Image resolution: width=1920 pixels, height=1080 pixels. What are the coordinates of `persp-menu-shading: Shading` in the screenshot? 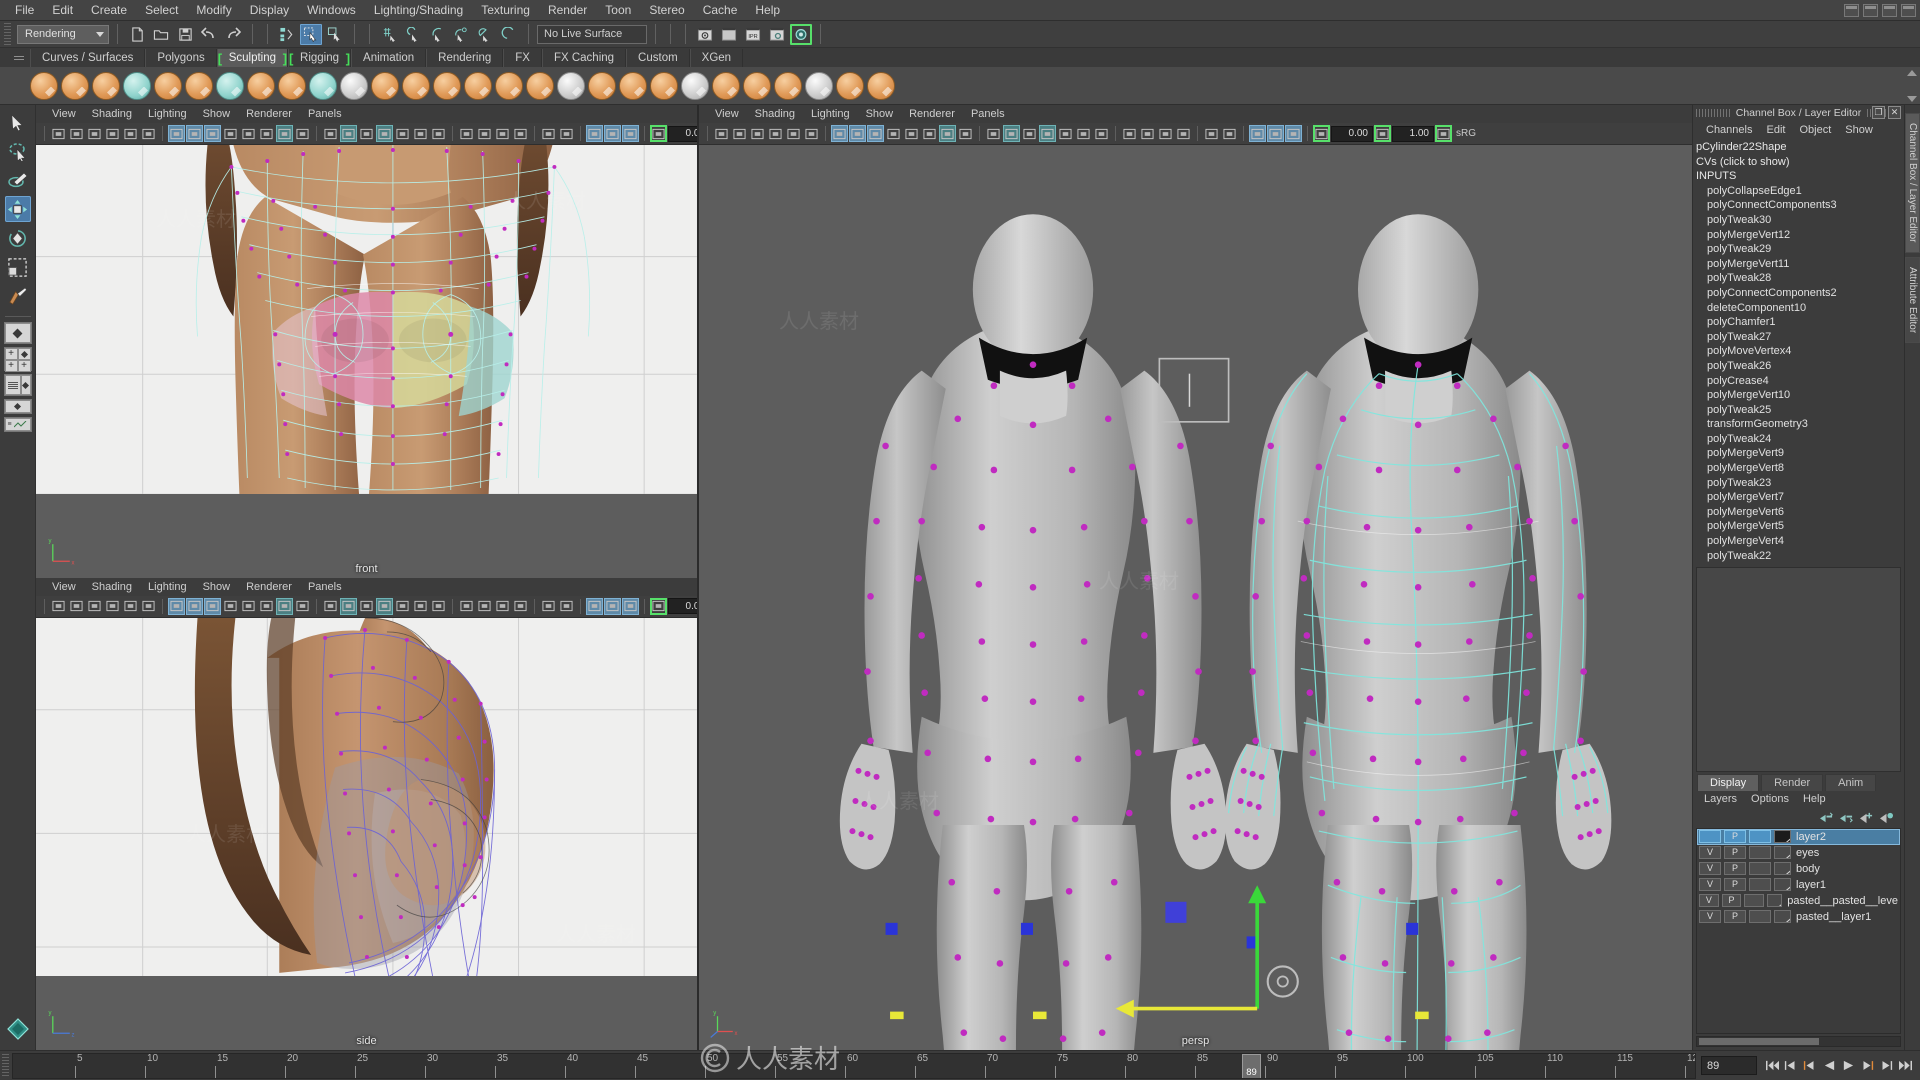 It's located at (775, 114).